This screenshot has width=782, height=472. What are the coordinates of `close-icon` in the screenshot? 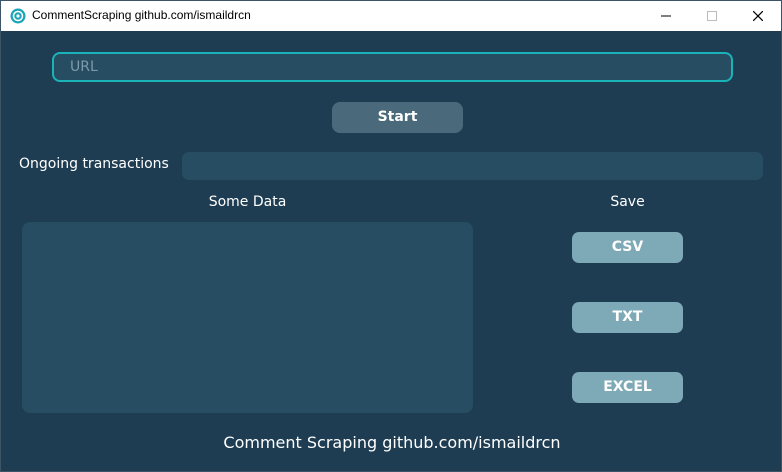 It's located at (758, 16).